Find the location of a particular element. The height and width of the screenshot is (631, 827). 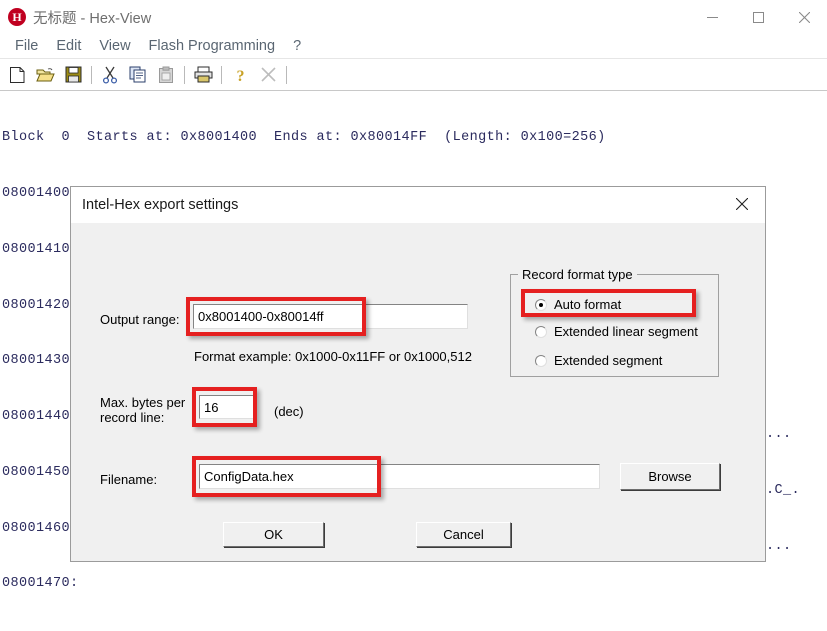

open-folder-icon is located at coordinates (45, 75).